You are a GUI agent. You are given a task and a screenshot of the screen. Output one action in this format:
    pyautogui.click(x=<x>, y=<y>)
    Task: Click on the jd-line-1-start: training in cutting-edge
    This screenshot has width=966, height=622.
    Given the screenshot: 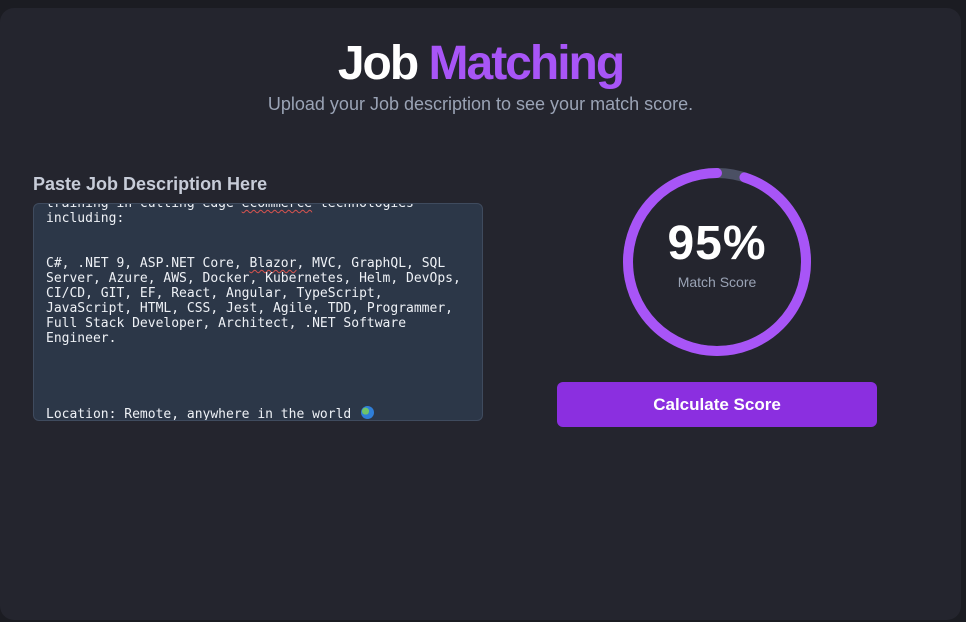 What is the action you would take?
    pyautogui.click(x=144, y=207)
    